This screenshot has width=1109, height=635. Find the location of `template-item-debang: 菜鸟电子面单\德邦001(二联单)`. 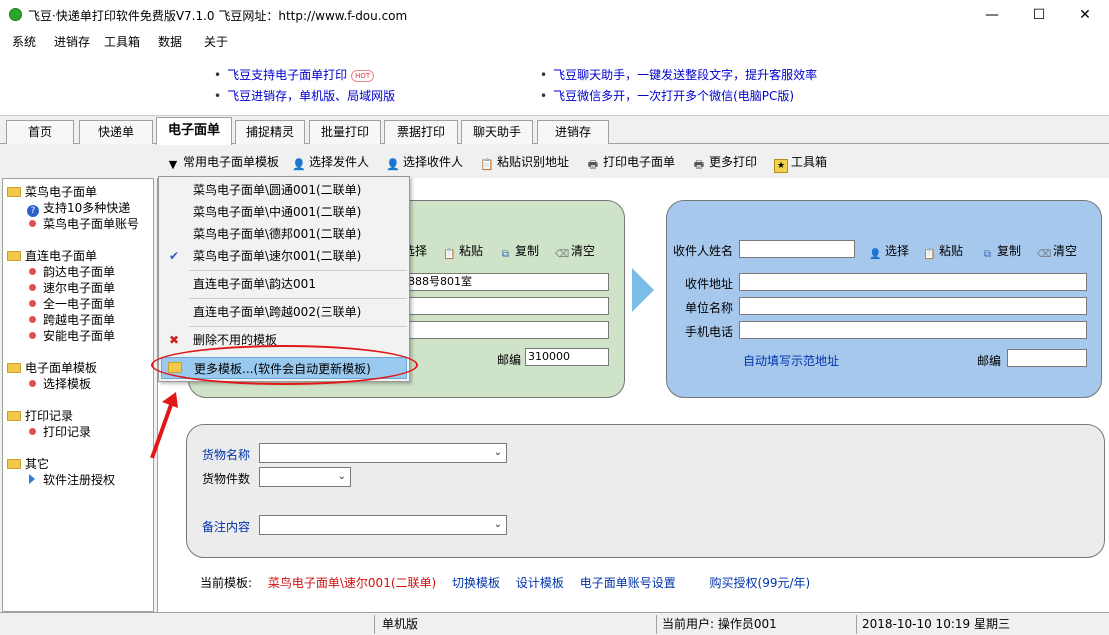

template-item-debang: 菜鸟电子面单\德邦001(二联单) is located at coordinates (284, 234).